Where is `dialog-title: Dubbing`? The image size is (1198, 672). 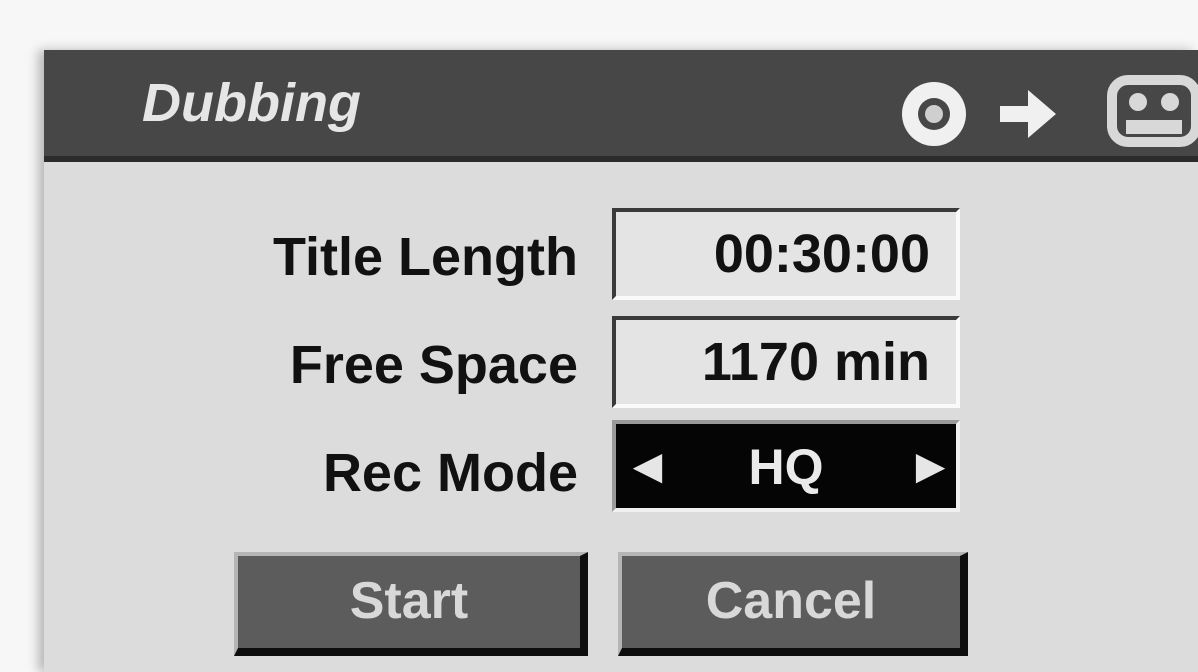
dialog-title: Dubbing is located at coordinates (251, 103).